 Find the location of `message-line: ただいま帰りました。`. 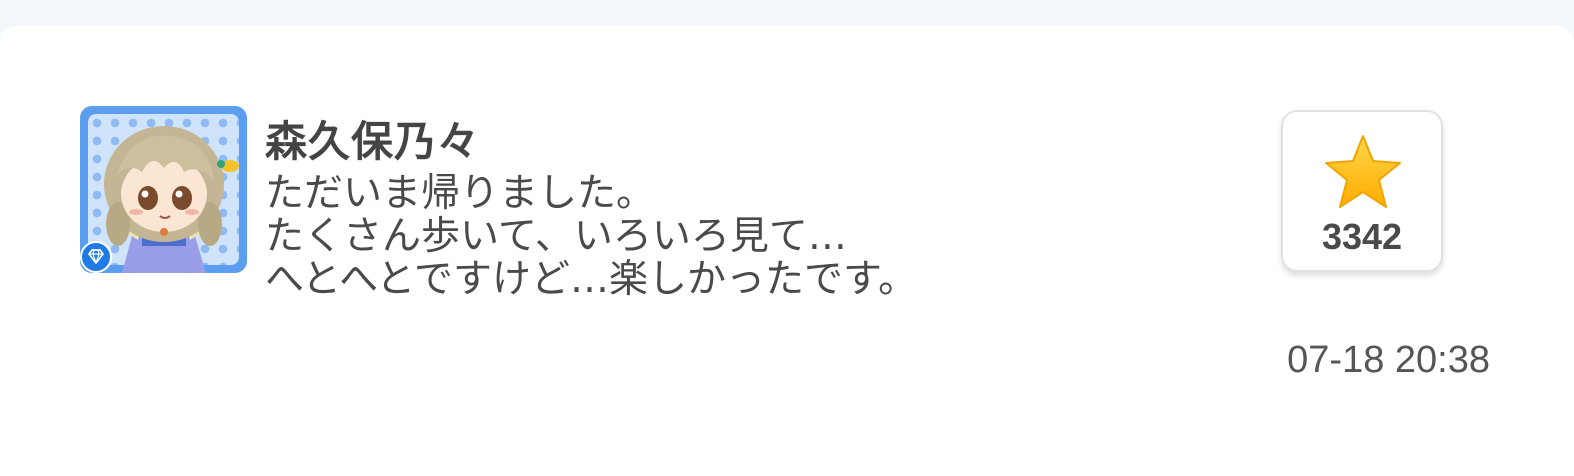

message-line: ただいま帰りました。 is located at coordinates (460, 193).